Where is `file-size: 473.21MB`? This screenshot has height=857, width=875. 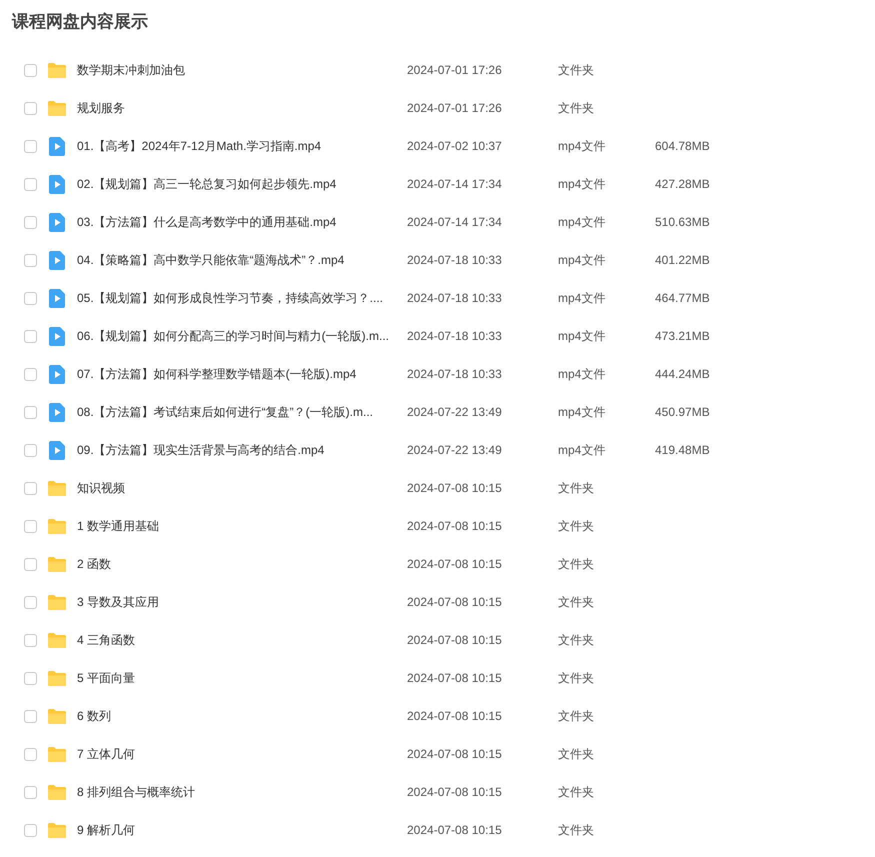 file-size: 473.21MB is located at coordinates (683, 336).